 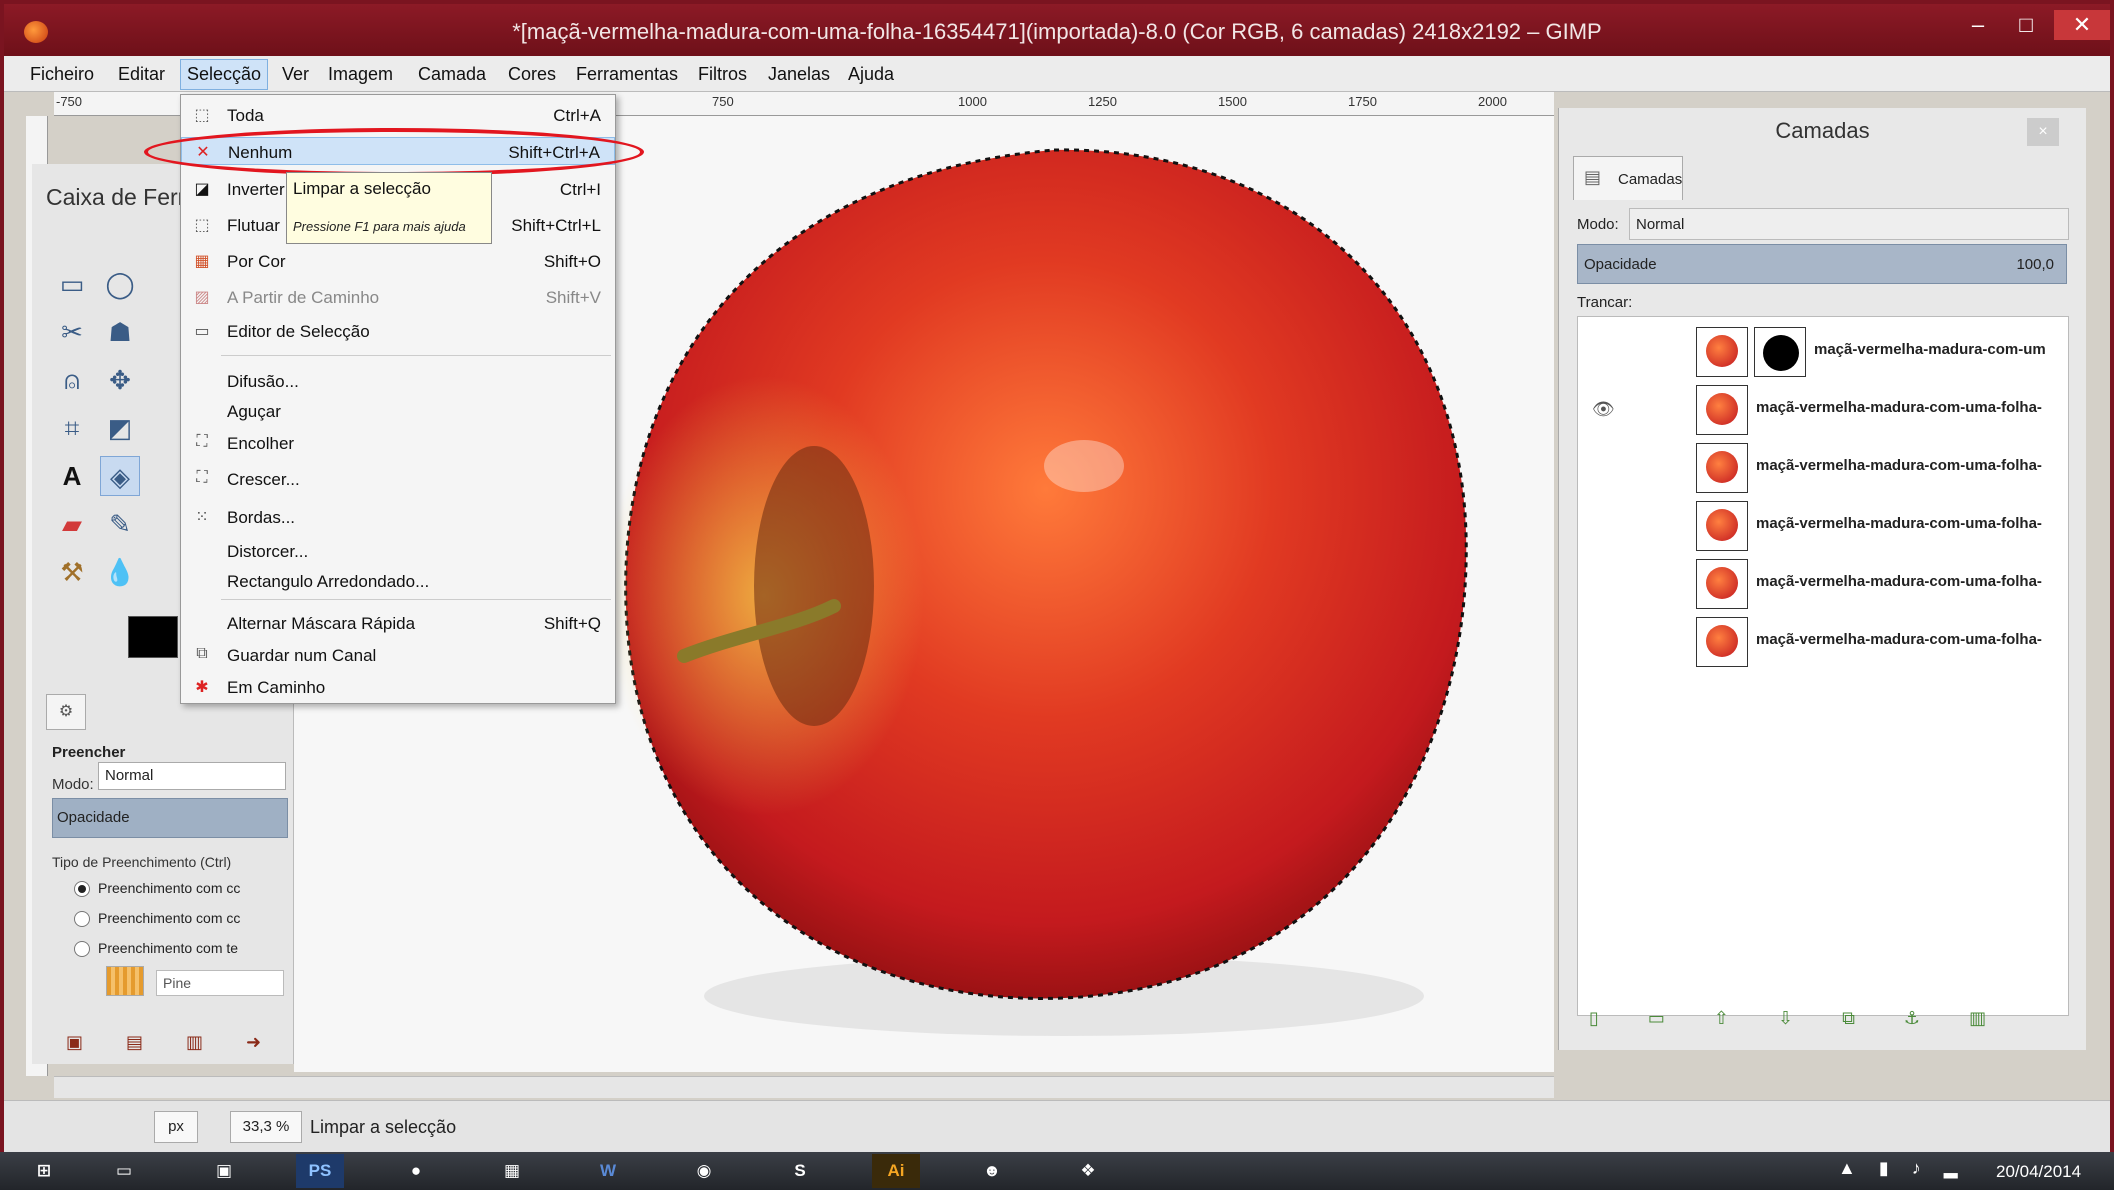 I want to click on unit-dropdown: px, so click(x=176, y=1127).